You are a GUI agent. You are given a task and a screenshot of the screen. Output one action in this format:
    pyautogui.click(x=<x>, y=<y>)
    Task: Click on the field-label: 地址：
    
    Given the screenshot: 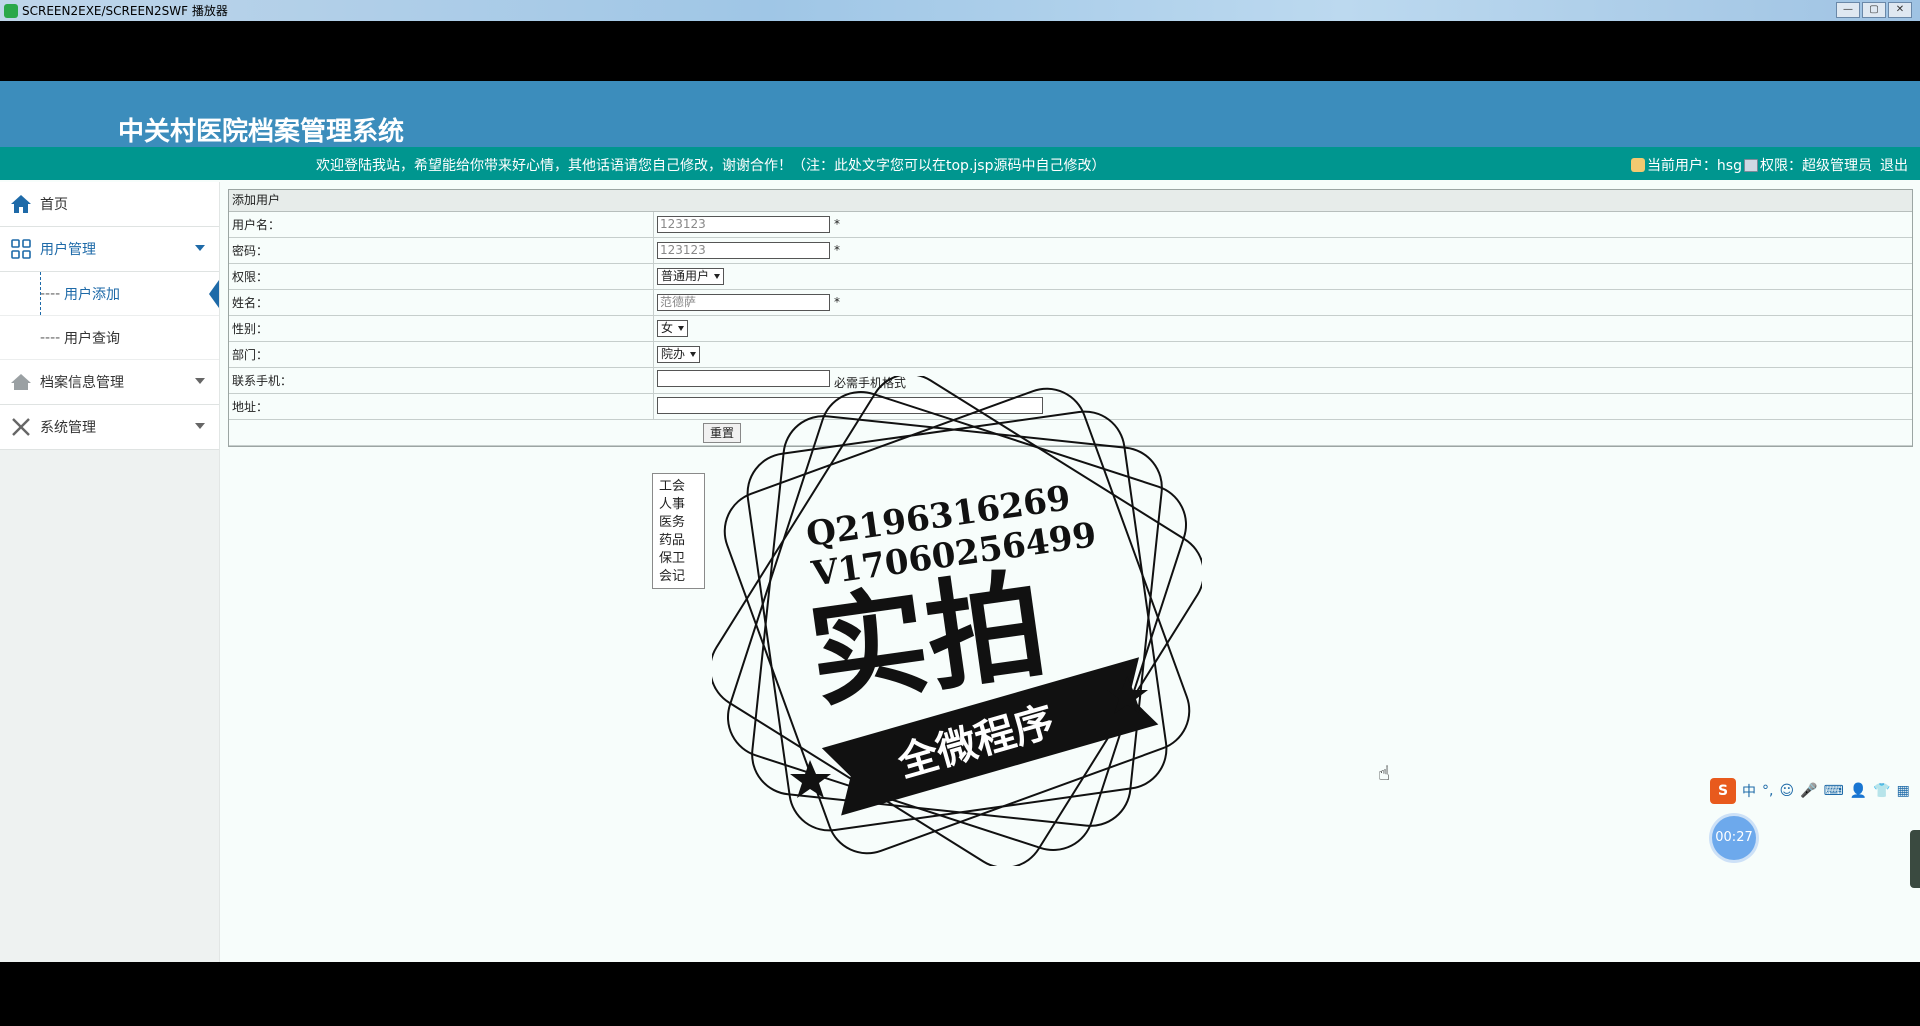 What is the action you would take?
    pyautogui.click(x=441, y=406)
    